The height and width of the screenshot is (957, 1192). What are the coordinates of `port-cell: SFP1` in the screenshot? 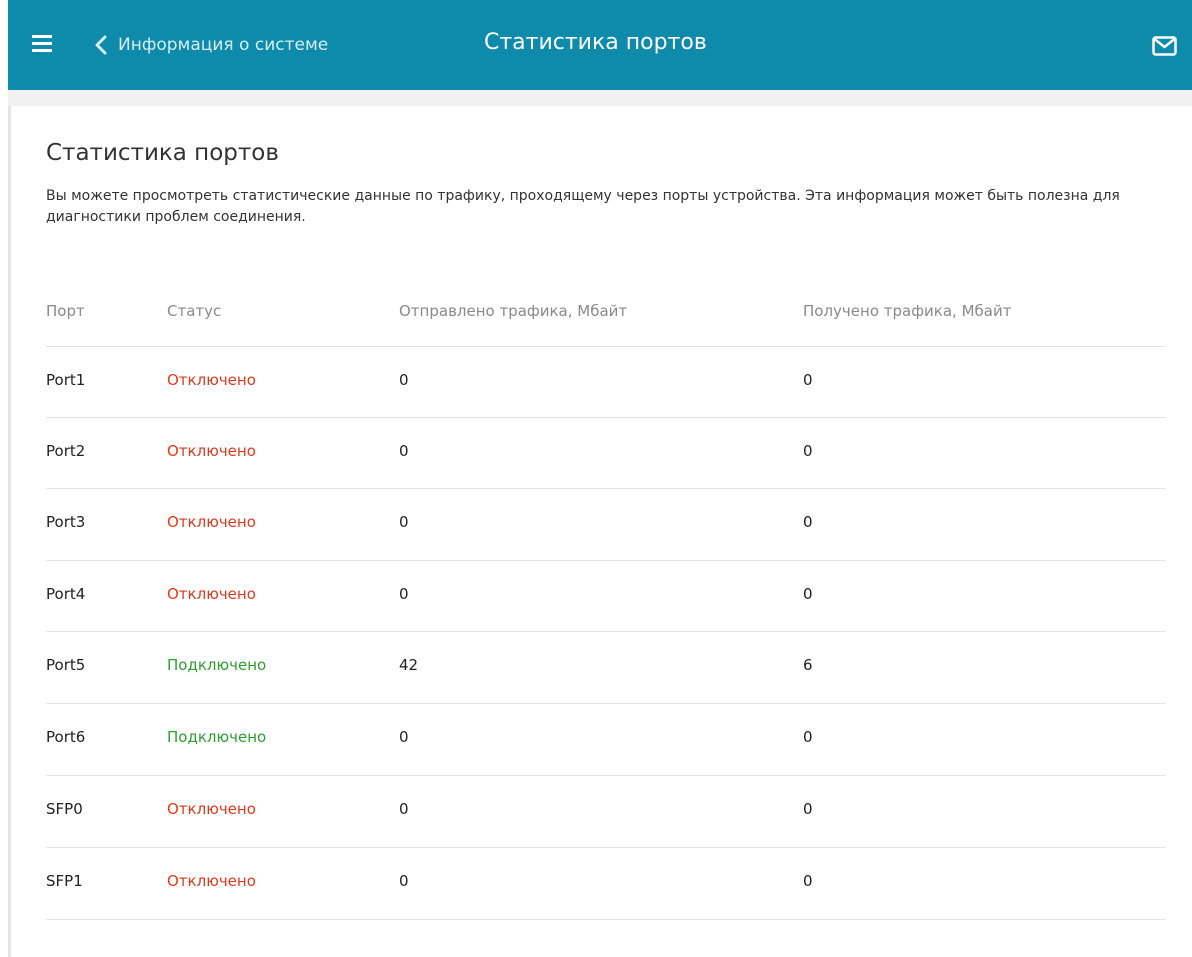 It's located at (64, 881).